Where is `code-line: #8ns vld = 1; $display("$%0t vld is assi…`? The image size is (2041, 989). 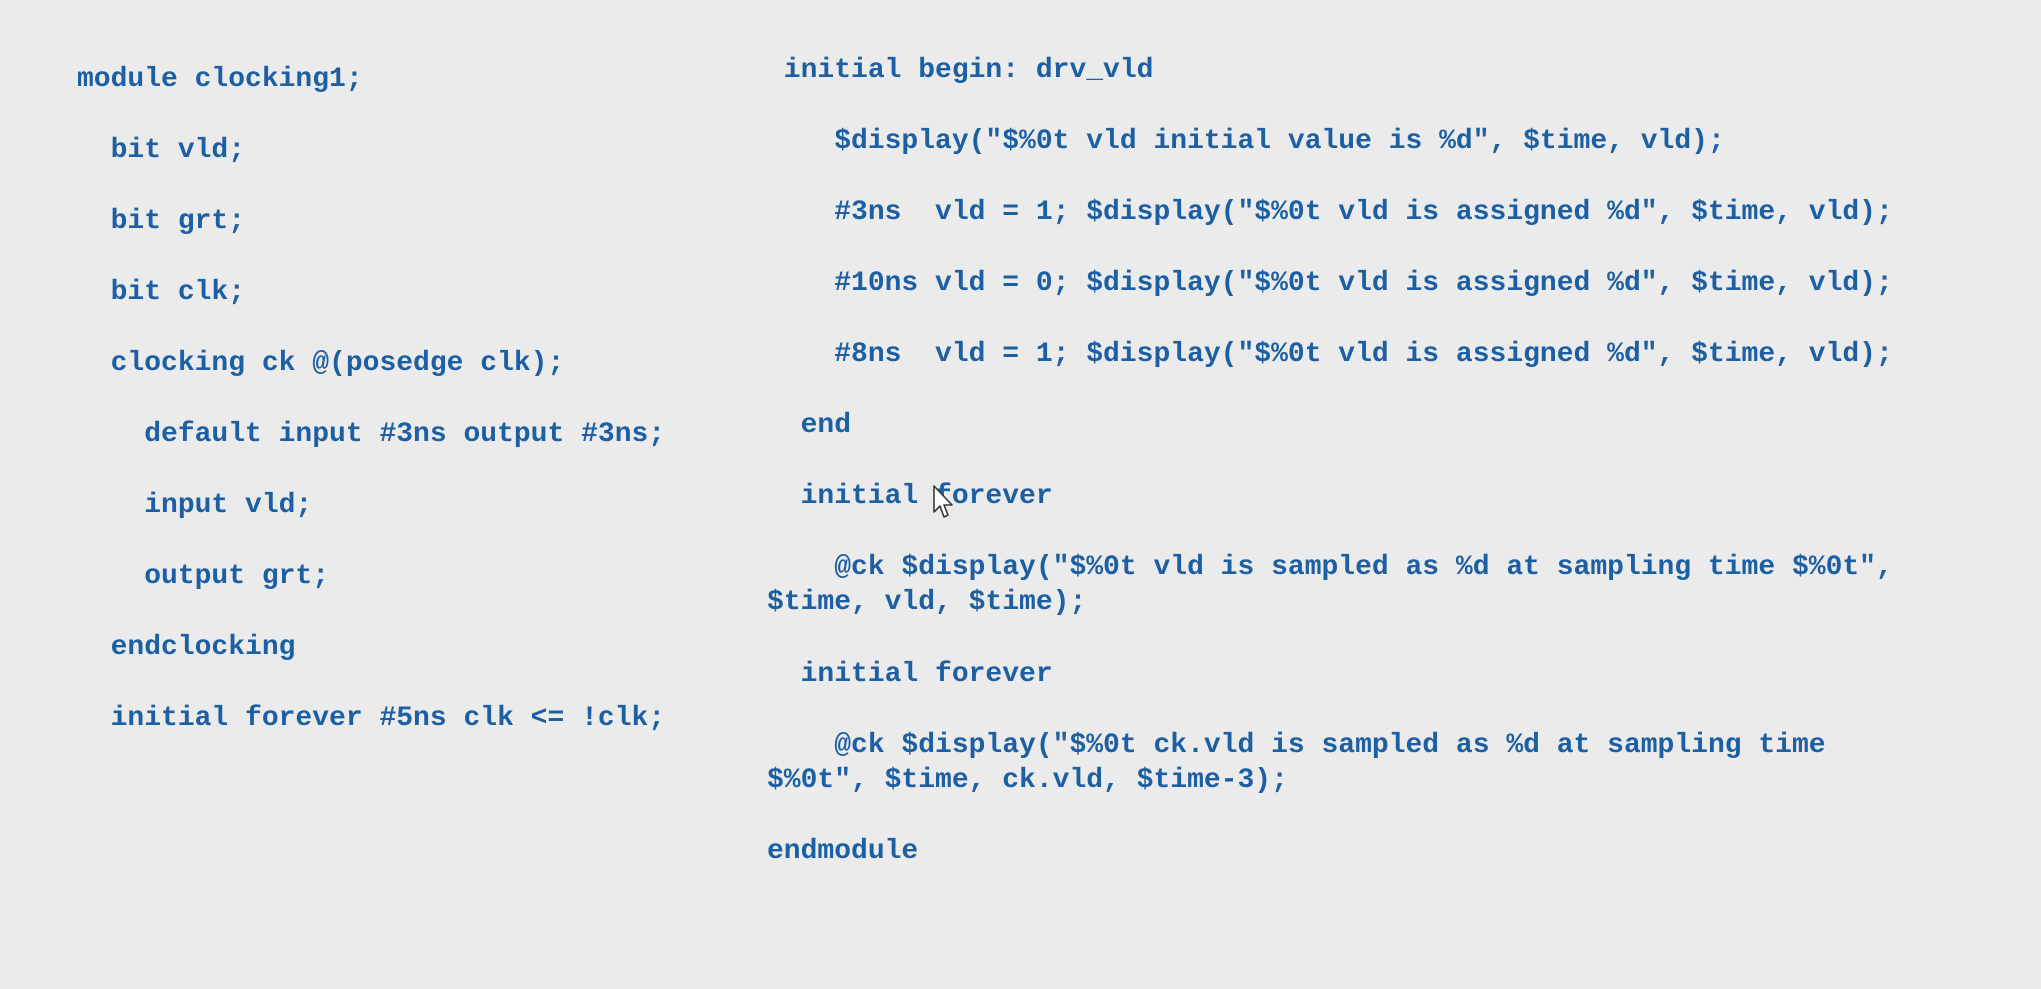
code-line: #8ns vld = 1; $display("$%0t vld is assi… is located at coordinates (1330, 354).